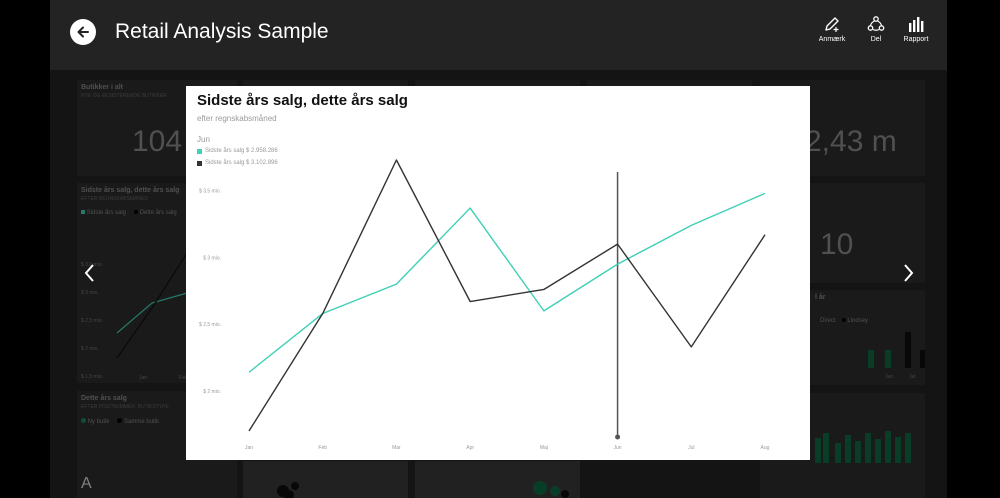 The height and width of the screenshot is (498, 1000). I want to click on x-tick-label: Maj, so click(544, 448).